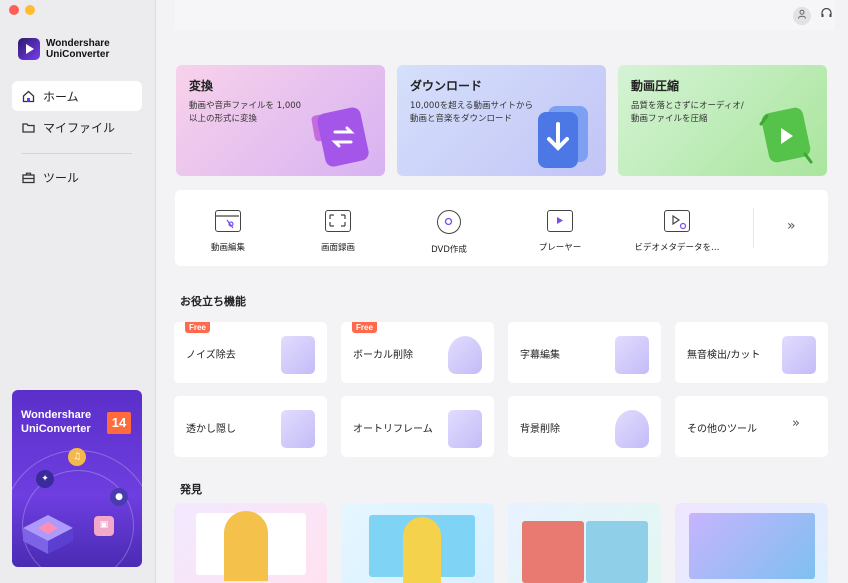 This screenshot has width=848, height=583. What do you see at coordinates (540, 429) in the screenshot?
I see `card-label: 背景削除` at bounding box center [540, 429].